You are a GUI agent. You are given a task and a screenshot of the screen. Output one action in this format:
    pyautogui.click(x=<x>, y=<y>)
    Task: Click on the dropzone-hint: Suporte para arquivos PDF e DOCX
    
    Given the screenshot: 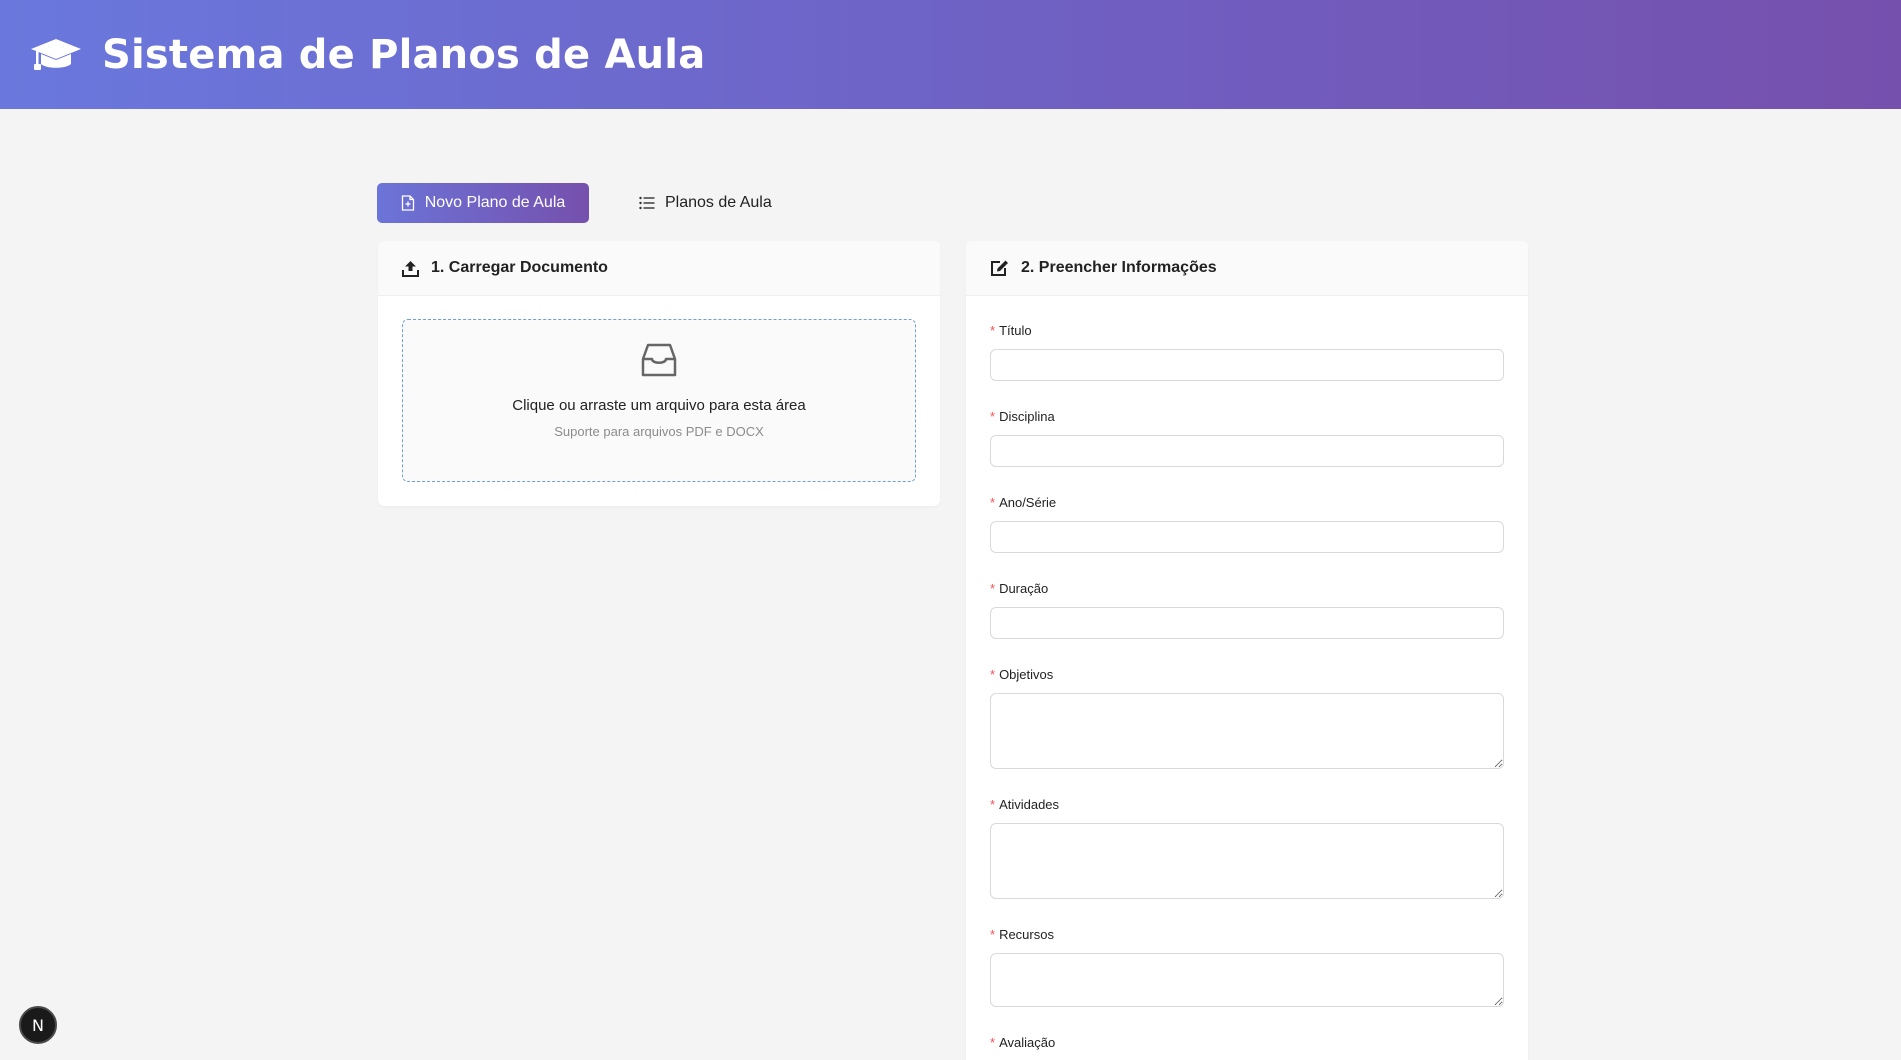 What is the action you would take?
    pyautogui.click(x=659, y=431)
    